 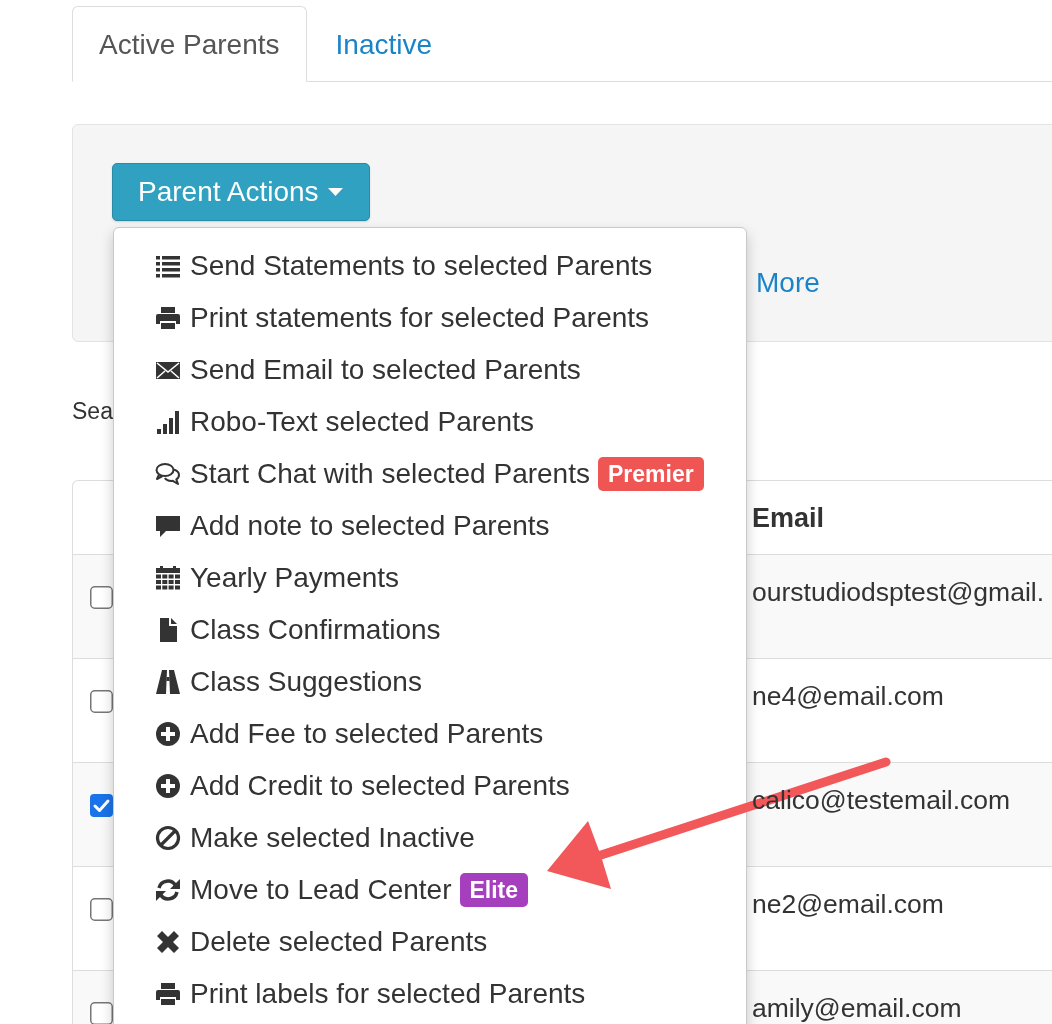 What do you see at coordinates (305, 942) in the screenshot?
I see `menu-item: Delete selected Parents` at bounding box center [305, 942].